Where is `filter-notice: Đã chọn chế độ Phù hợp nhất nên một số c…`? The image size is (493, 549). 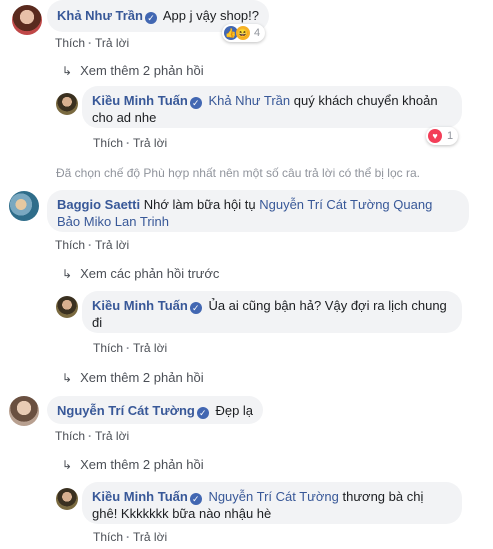
filter-notice: Đã chọn chế độ Phù hợp nhất nên một số c… is located at coordinates (238, 173).